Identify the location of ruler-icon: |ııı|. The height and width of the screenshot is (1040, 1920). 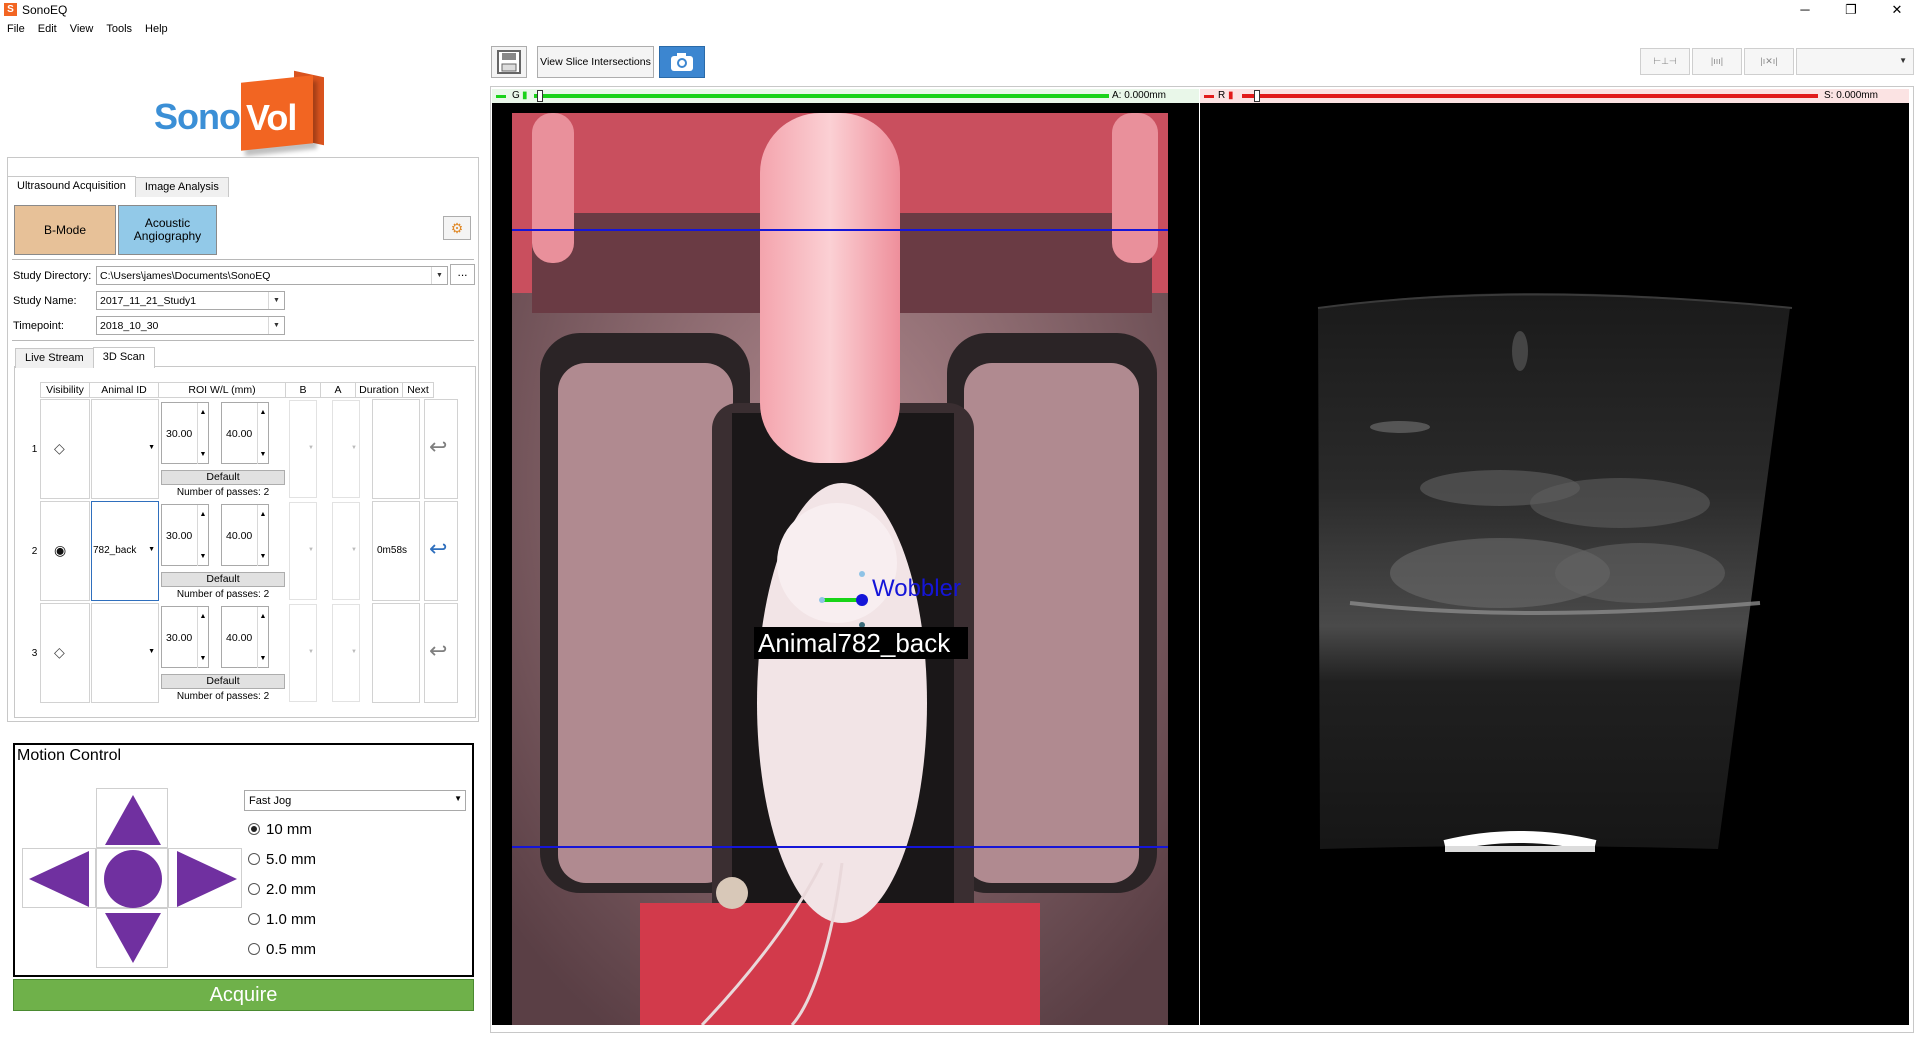
(1717, 61).